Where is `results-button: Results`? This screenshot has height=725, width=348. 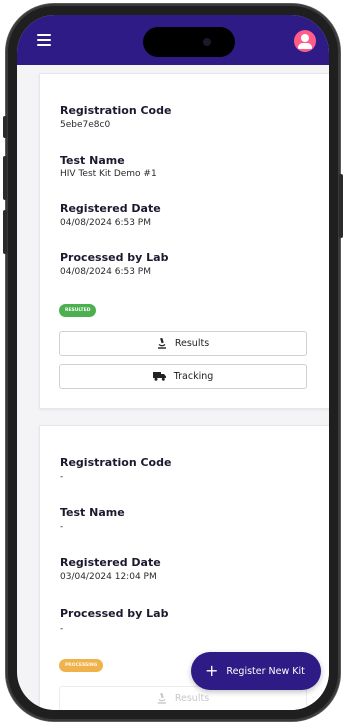
results-button: Results is located at coordinates (183, 343).